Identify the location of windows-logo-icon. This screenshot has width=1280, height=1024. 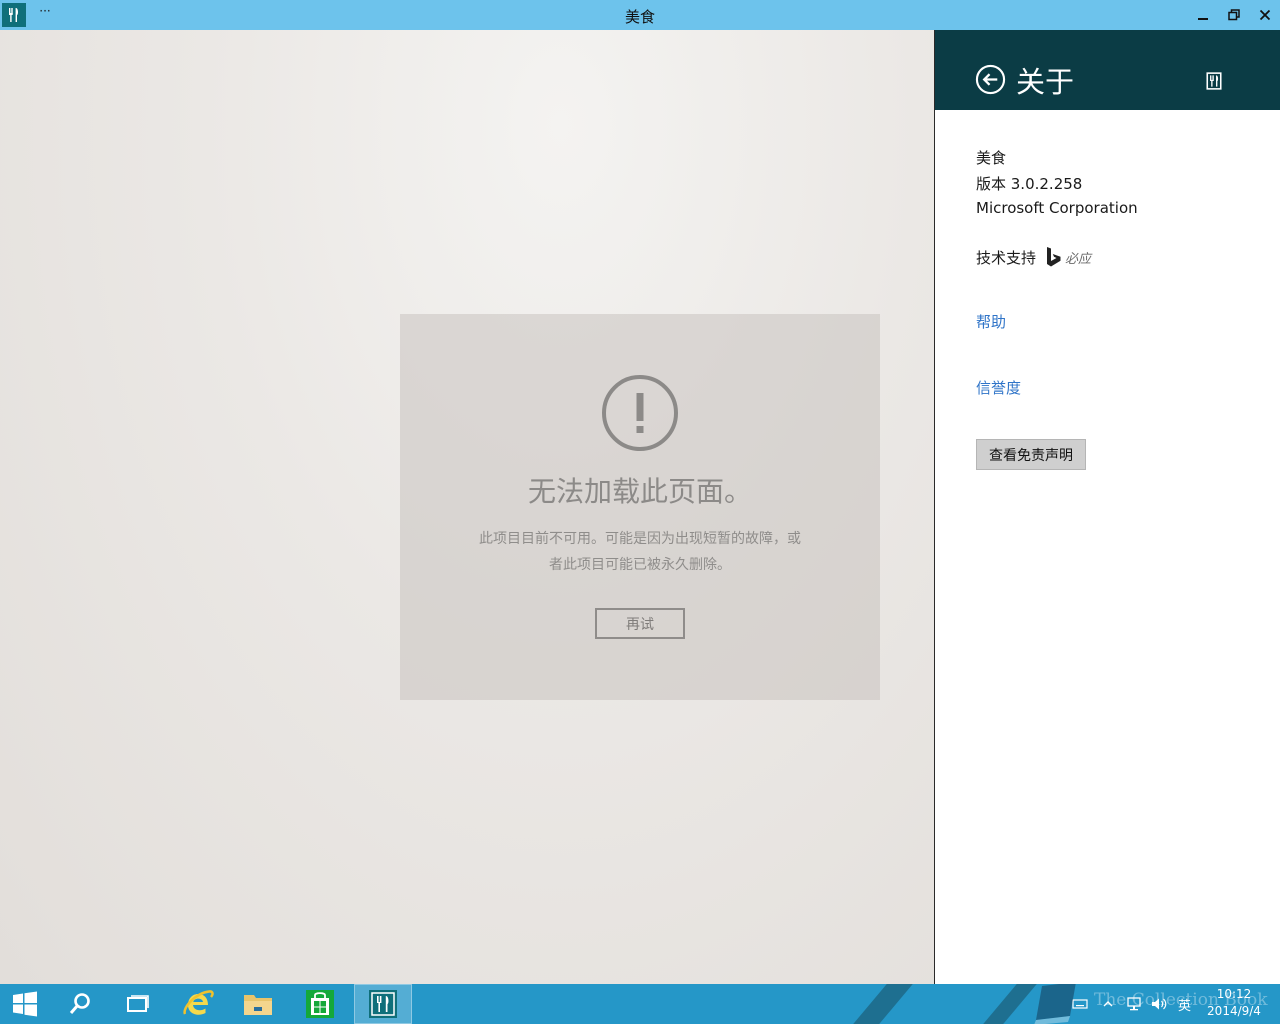
(25, 1004).